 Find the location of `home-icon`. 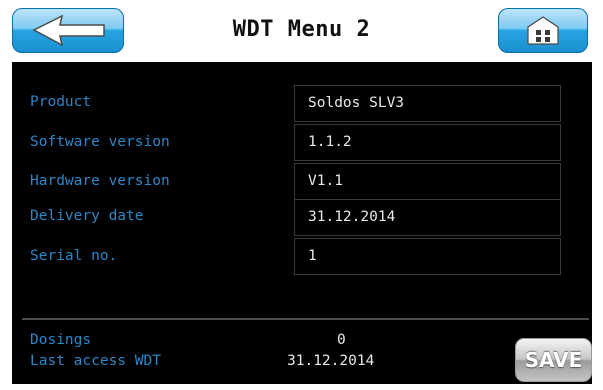

home-icon is located at coordinates (543, 30).